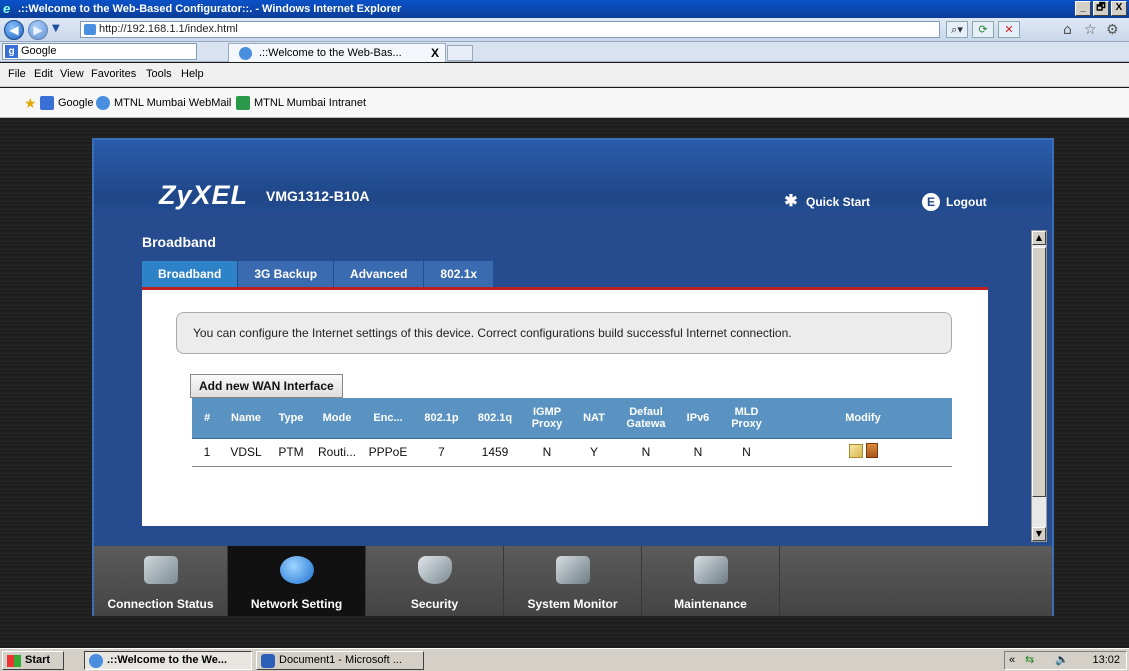 The image size is (1129, 671). I want to click on menu-view: View, so click(72, 74).